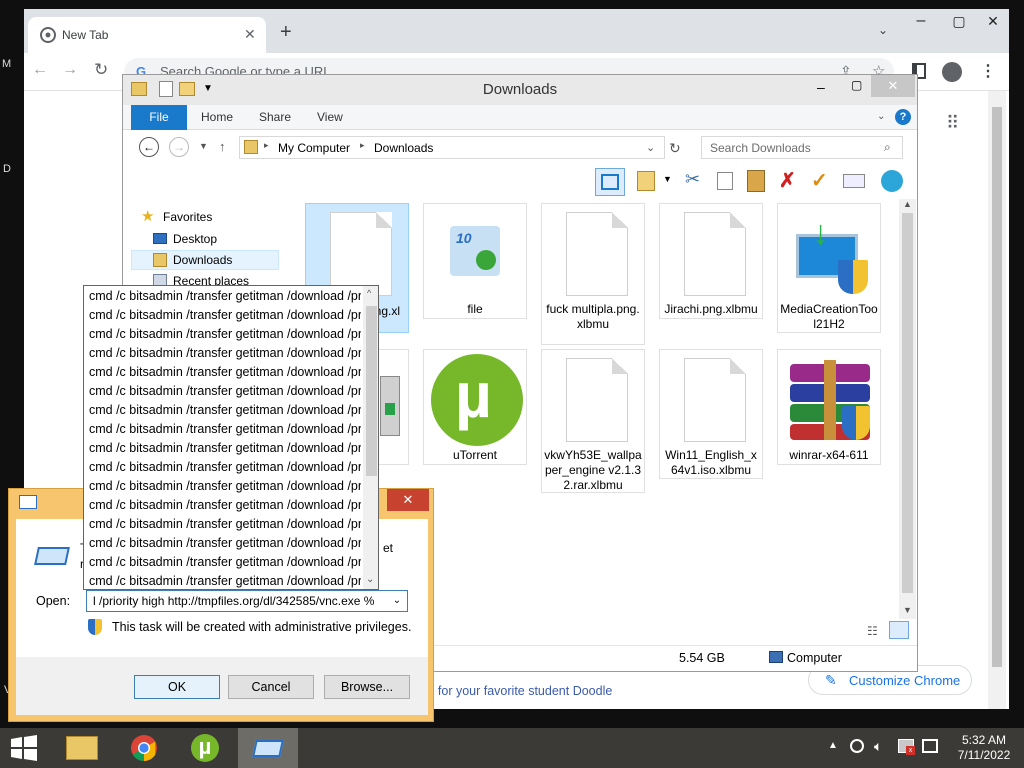 The height and width of the screenshot is (768, 1024). I want to click on refresh-icon: ↻, so click(675, 148).